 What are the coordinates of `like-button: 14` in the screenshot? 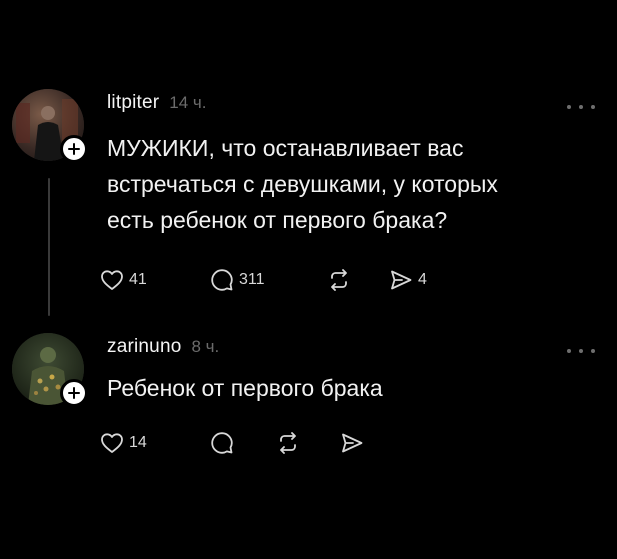 It's located at (155, 443).